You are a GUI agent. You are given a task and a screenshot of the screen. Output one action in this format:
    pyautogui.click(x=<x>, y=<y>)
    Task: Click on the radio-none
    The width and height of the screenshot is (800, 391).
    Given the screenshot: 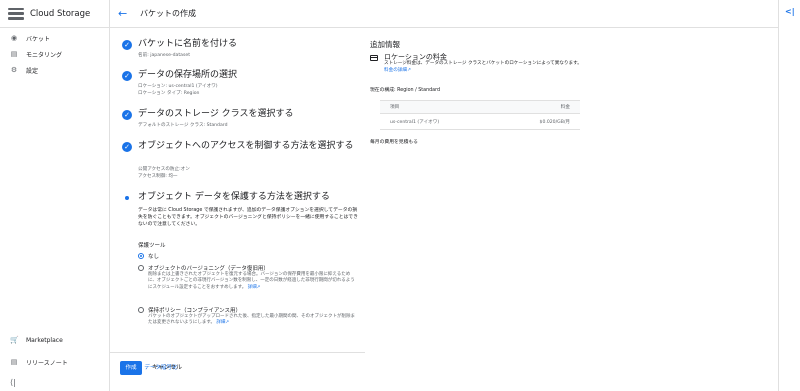 What is the action you would take?
    pyautogui.click(x=141, y=256)
    